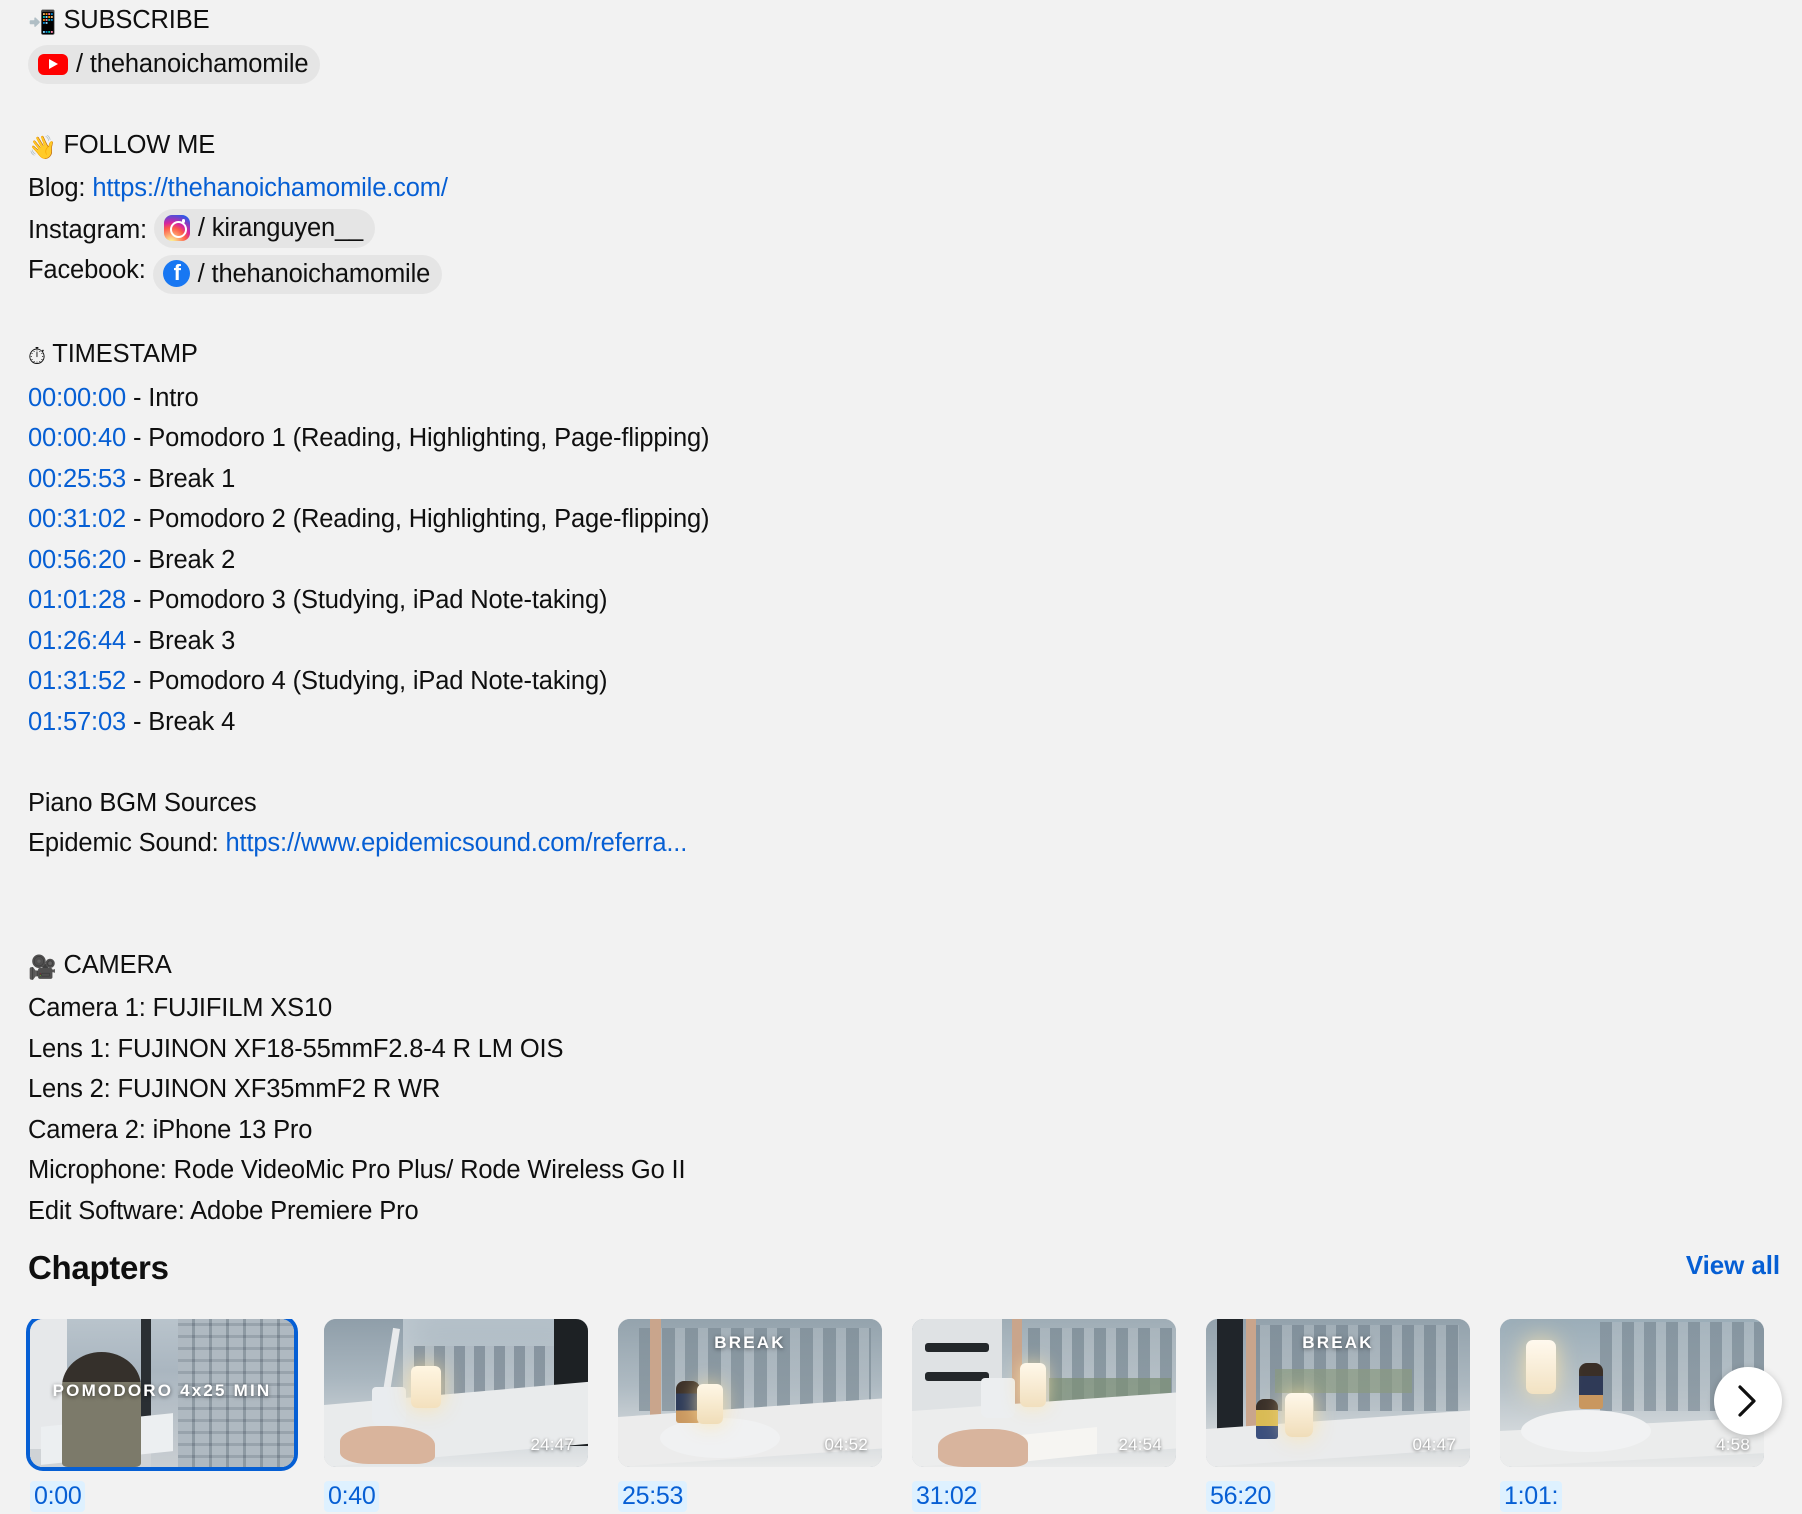 Image resolution: width=1802 pixels, height=1514 pixels. What do you see at coordinates (58, 1496) in the screenshot?
I see `chapter-start-time: 0:00` at bounding box center [58, 1496].